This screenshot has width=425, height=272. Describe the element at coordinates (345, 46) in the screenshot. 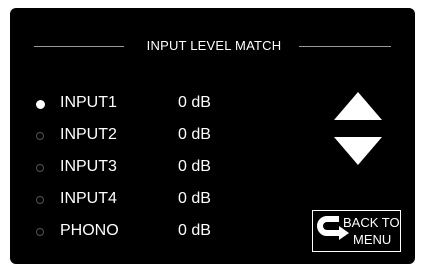

I see `title-divider-right` at that location.